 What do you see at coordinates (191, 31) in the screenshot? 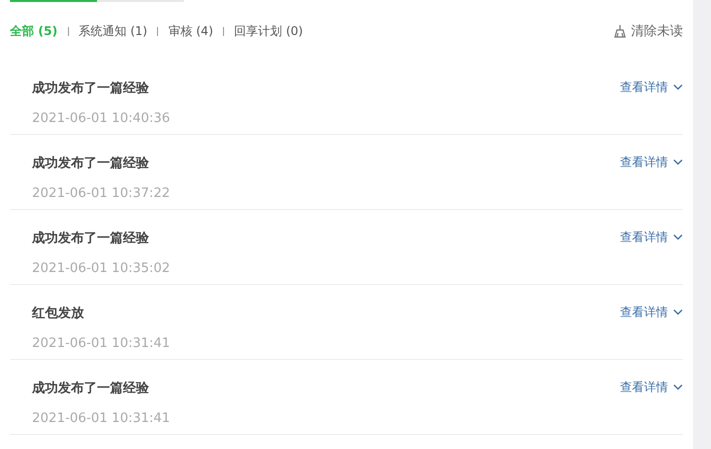
I see `filter-tab: 审核 (4)` at bounding box center [191, 31].